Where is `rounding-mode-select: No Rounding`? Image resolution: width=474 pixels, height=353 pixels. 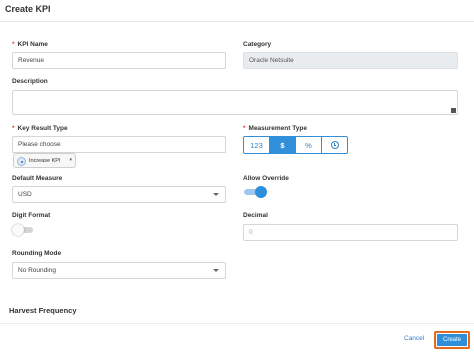 rounding-mode-select: No Rounding is located at coordinates (119, 270).